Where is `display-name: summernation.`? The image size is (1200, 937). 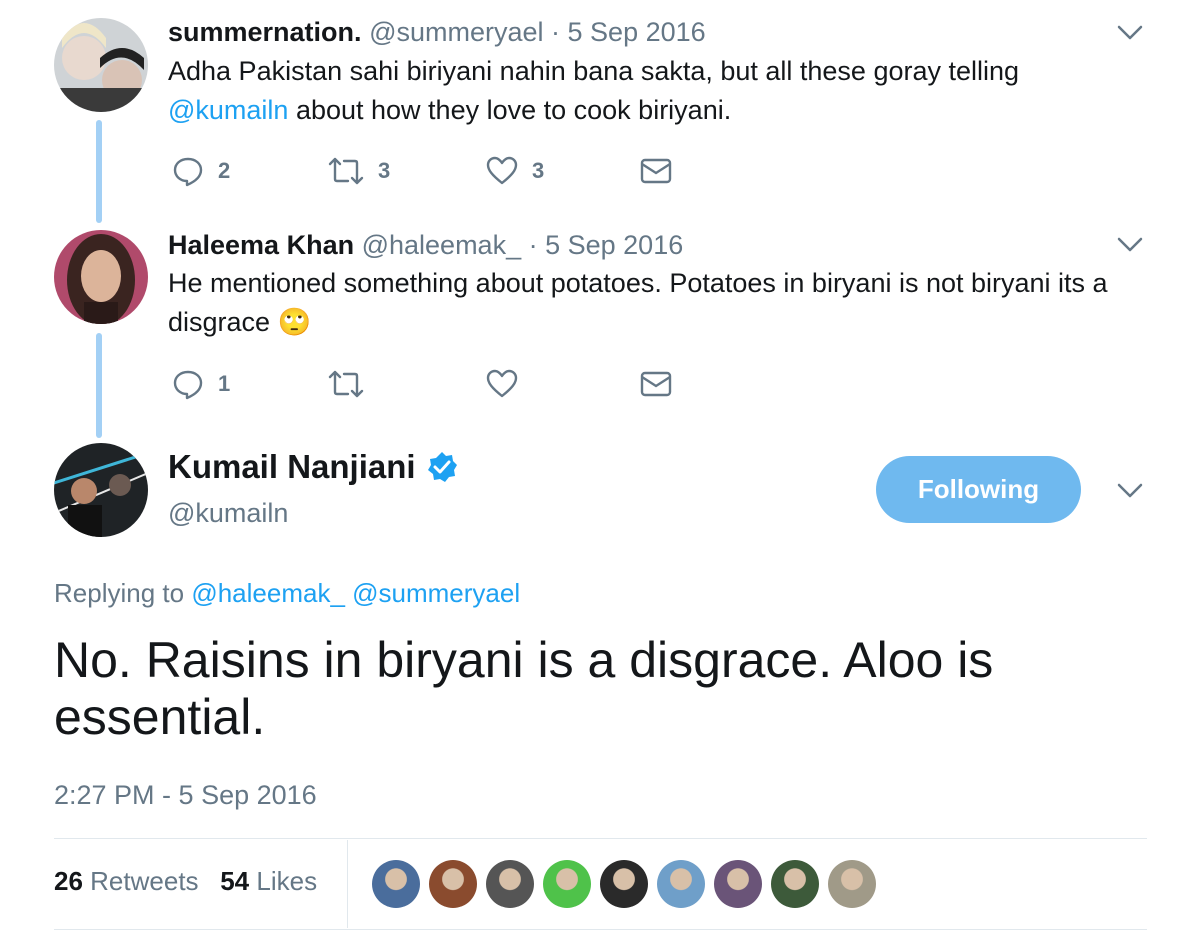 display-name: summernation. is located at coordinates (265, 32).